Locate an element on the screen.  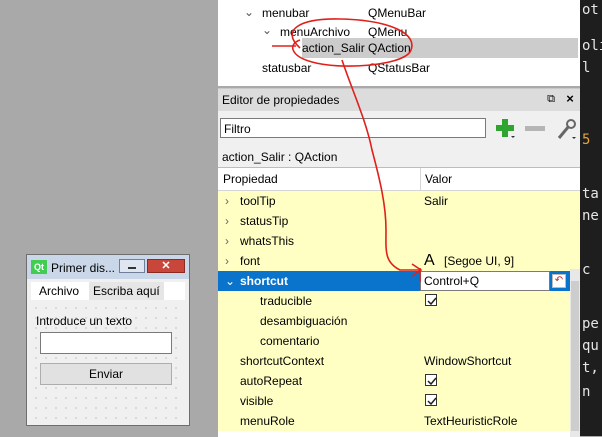
tree-item-class: QMenuBar is located at coordinates (397, 13).